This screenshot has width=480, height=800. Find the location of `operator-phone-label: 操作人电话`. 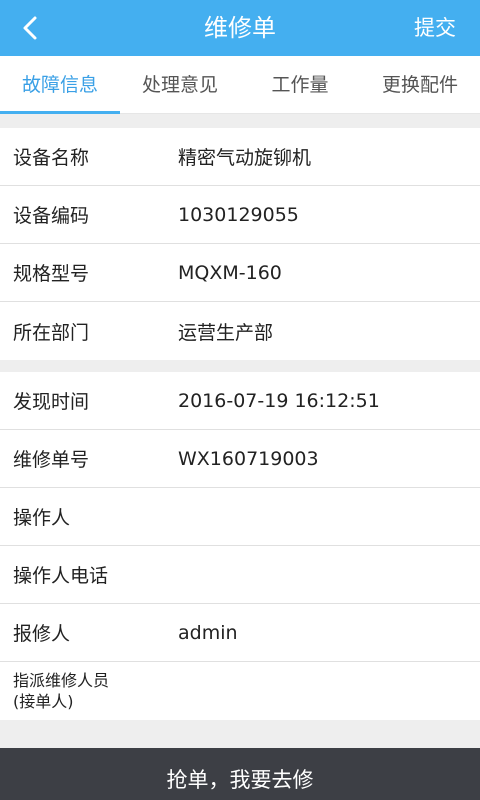

operator-phone-label: 操作人电话 is located at coordinates (61, 576).